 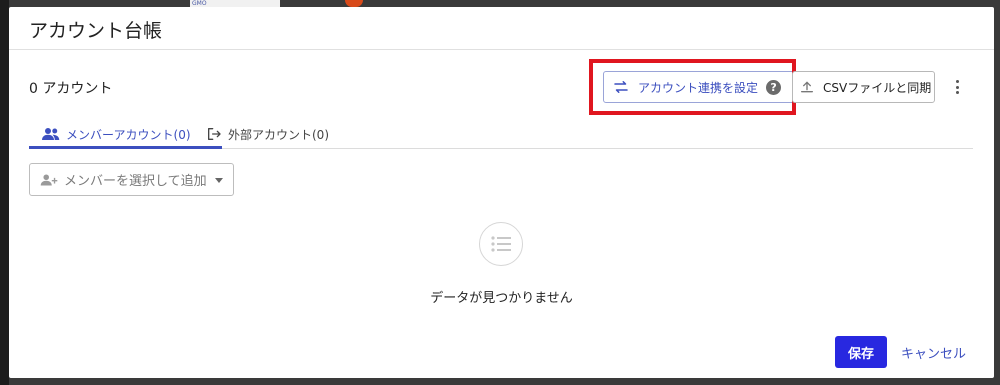 I want to click on people-icon, so click(x=51, y=134).